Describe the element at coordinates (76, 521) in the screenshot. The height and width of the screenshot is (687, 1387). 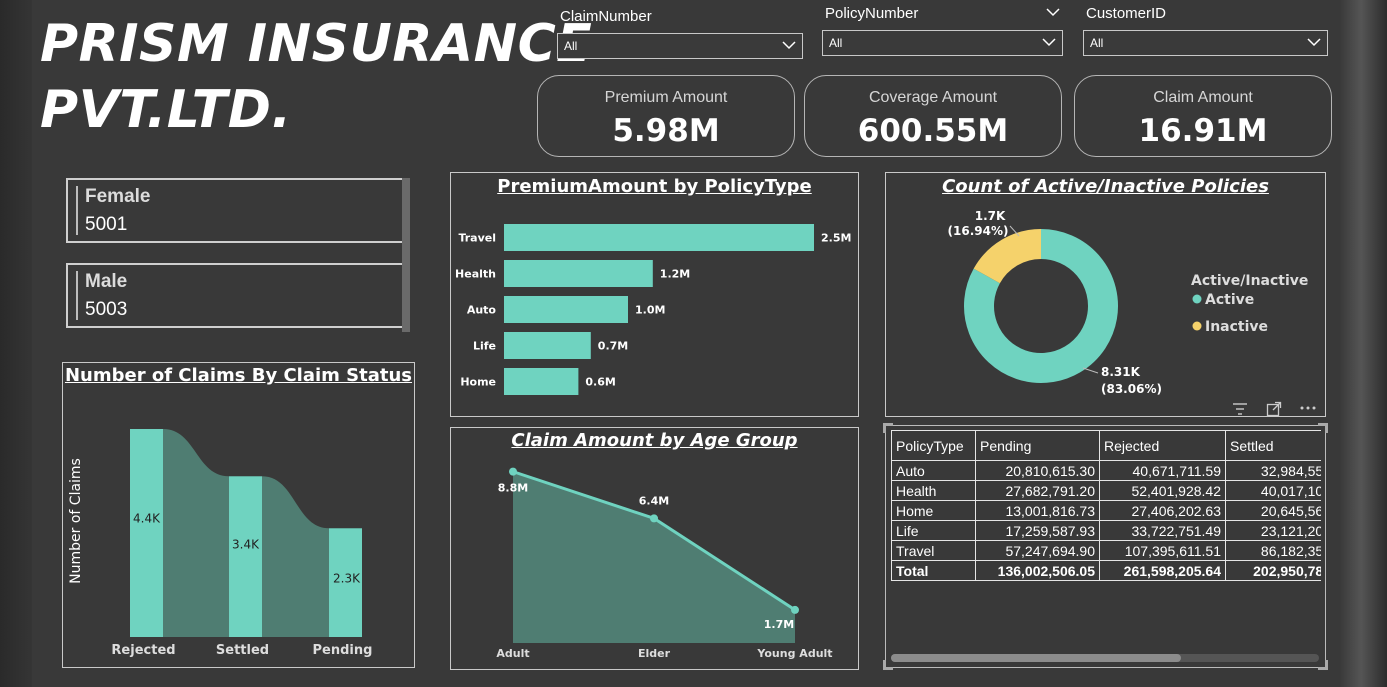
I see `y-axis-title: Number of Claims` at that location.